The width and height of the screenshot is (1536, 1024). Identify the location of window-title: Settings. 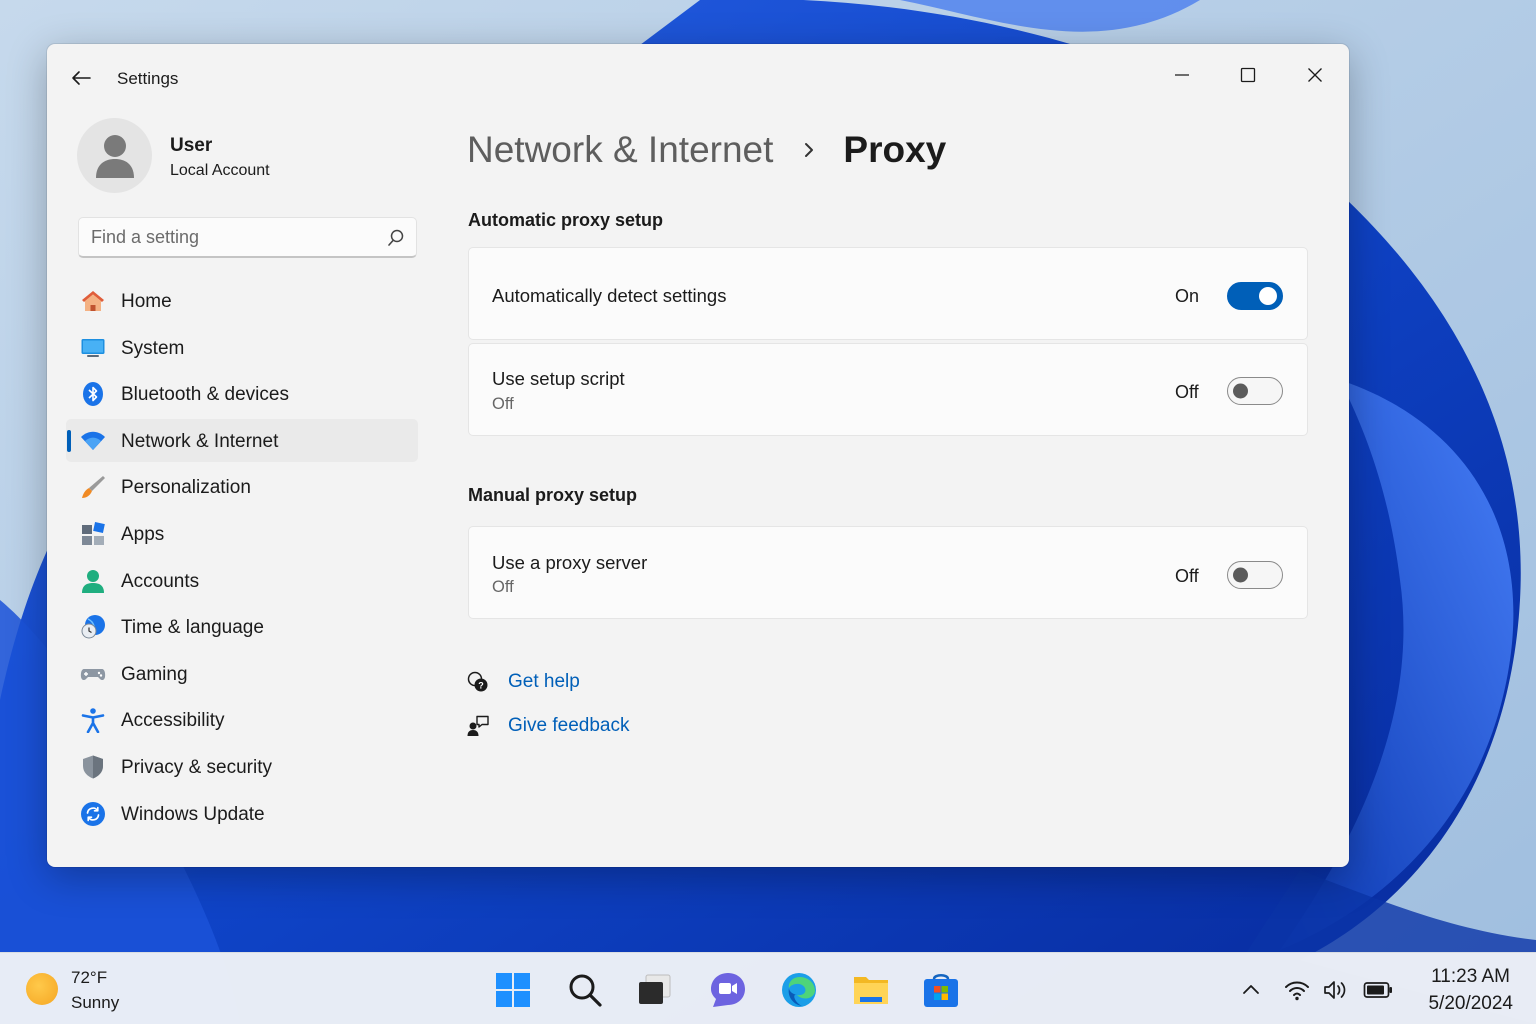
(148, 78).